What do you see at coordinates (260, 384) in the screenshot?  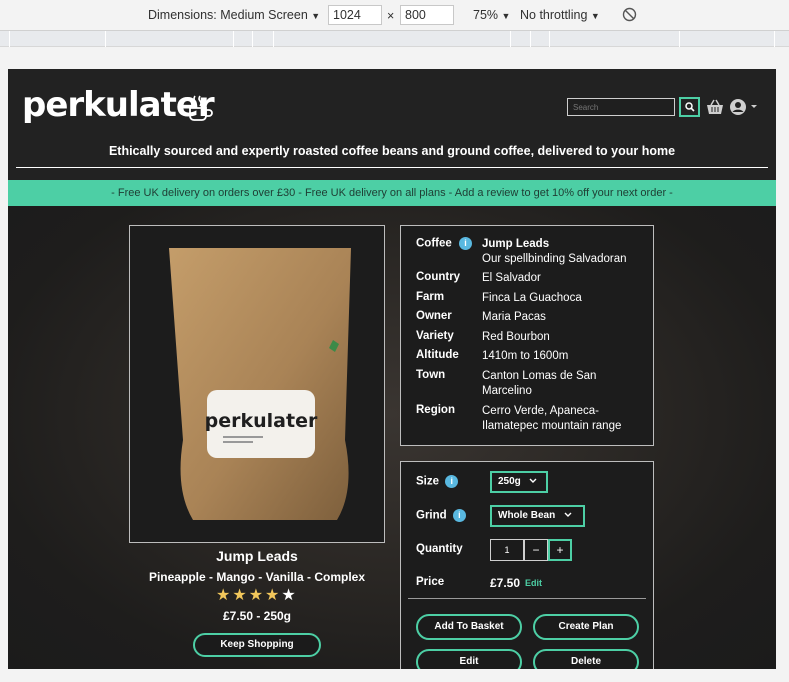 I see `coffee-bag-image: perkulater` at bounding box center [260, 384].